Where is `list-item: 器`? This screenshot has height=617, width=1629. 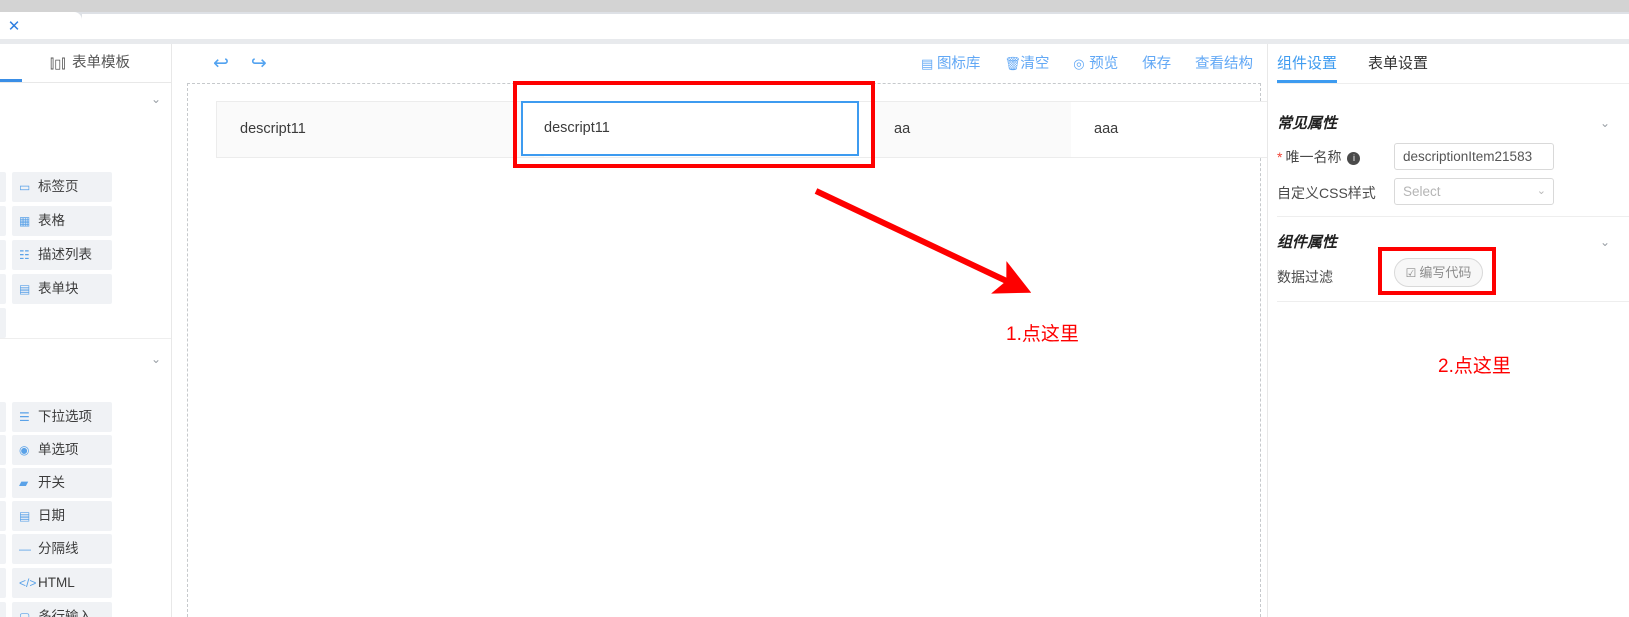 list-item: 器 is located at coordinates (3, 323).